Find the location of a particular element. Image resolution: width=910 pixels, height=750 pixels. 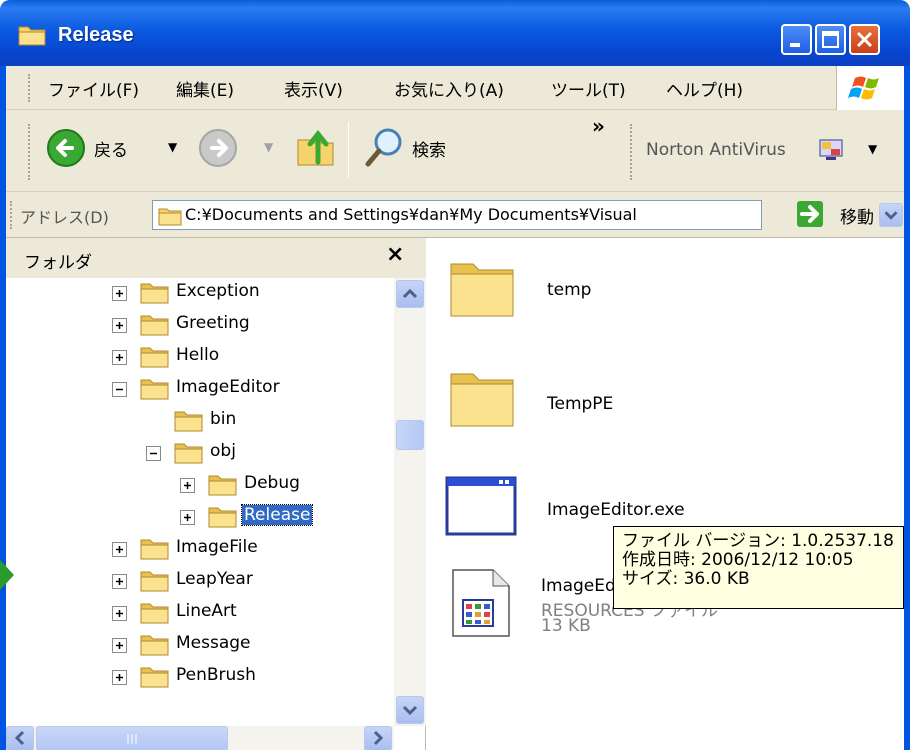

go-button: 移動 is located at coordinates (848, 215).